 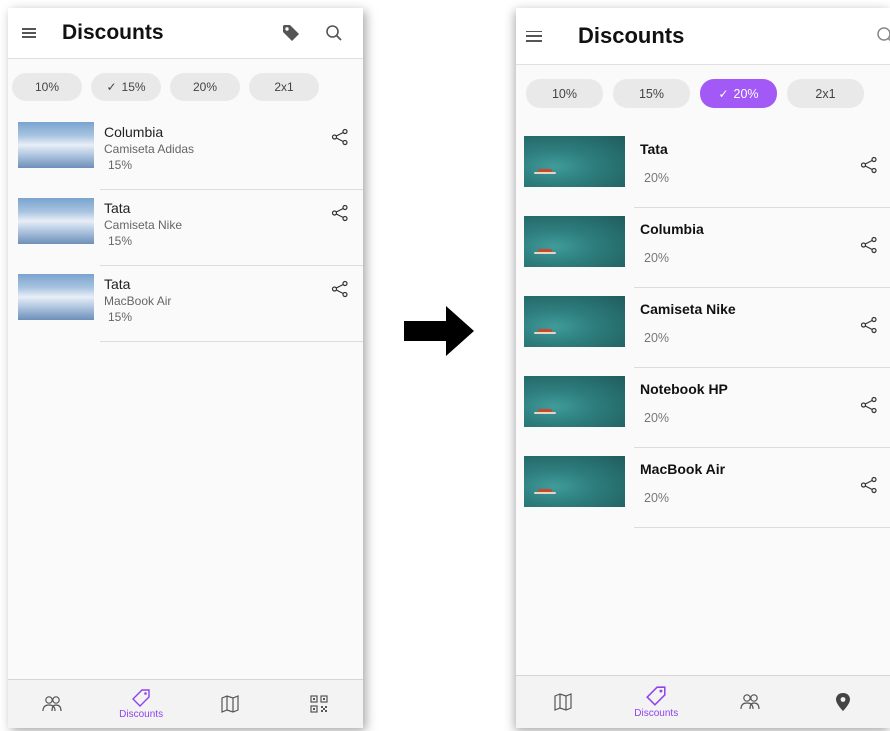 I want to click on filter-chip-20: ✓ 20%, so click(x=738, y=93).